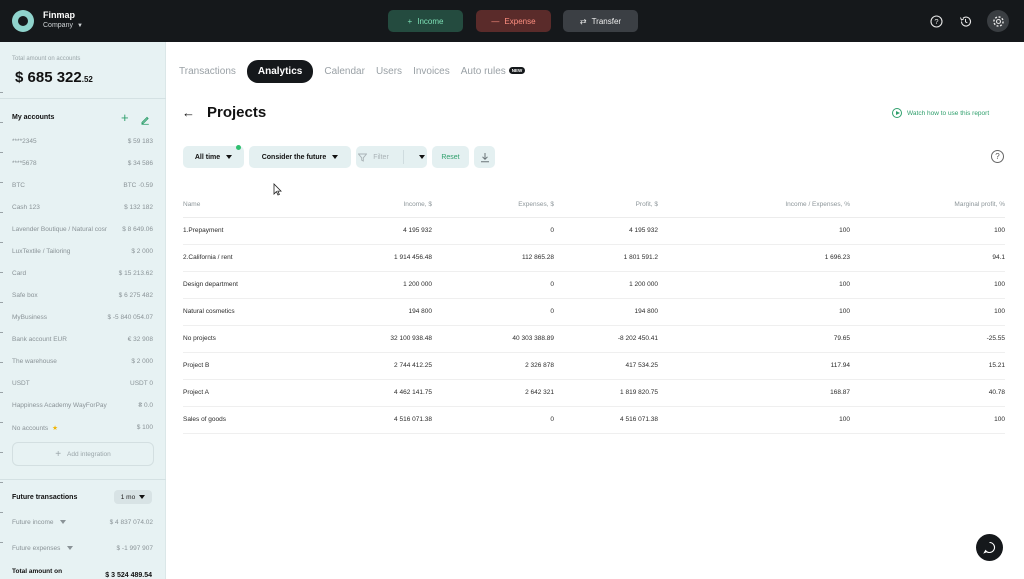  Describe the element at coordinates (82, 318) in the screenshot. I see `account-item: MyBusiness $ -5 840 054.07` at that location.